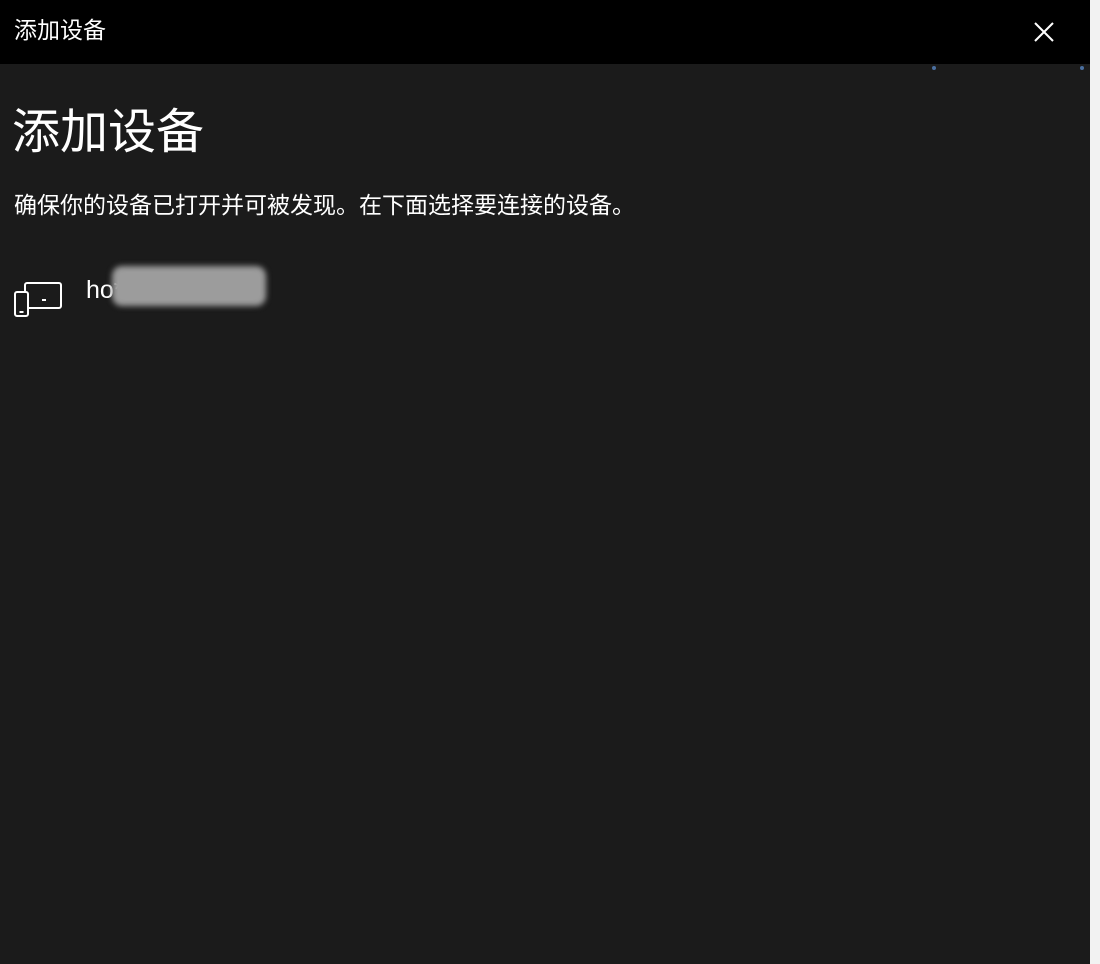 This screenshot has width=1100, height=964. What do you see at coordinates (60, 31) in the screenshot?
I see `window-title: 添加设备` at bounding box center [60, 31].